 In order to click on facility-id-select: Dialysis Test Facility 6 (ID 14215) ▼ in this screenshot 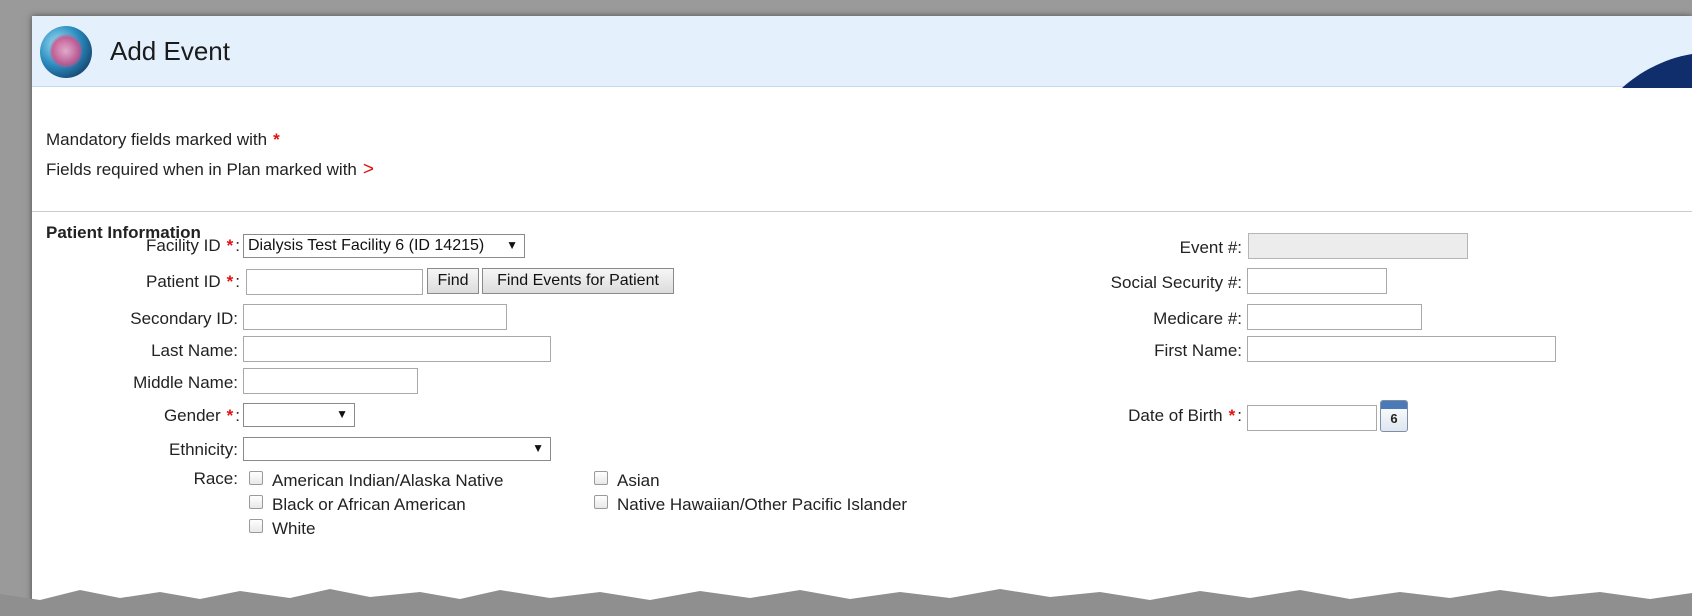, I will do `click(384, 246)`.